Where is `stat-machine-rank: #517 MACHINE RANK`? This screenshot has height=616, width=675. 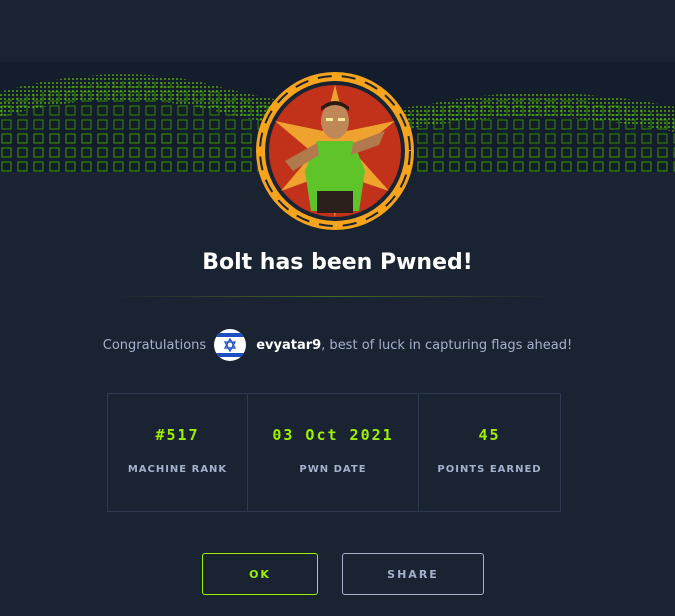 stat-machine-rank: #517 MACHINE RANK is located at coordinates (178, 452).